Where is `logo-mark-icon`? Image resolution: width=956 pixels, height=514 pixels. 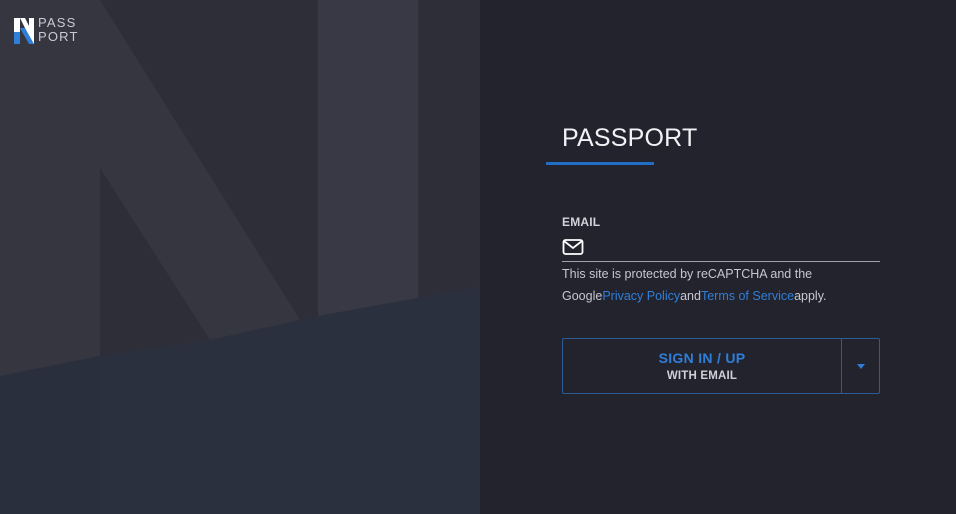 logo-mark-icon is located at coordinates (24, 31).